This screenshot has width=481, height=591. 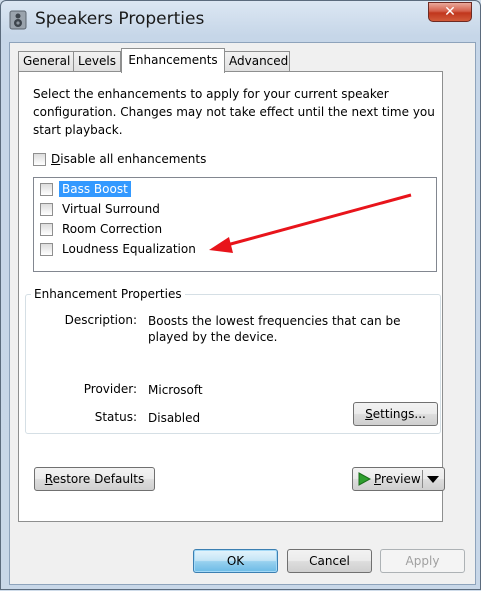 What do you see at coordinates (97, 61) in the screenshot?
I see `tab-levels: Levels` at bounding box center [97, 61].